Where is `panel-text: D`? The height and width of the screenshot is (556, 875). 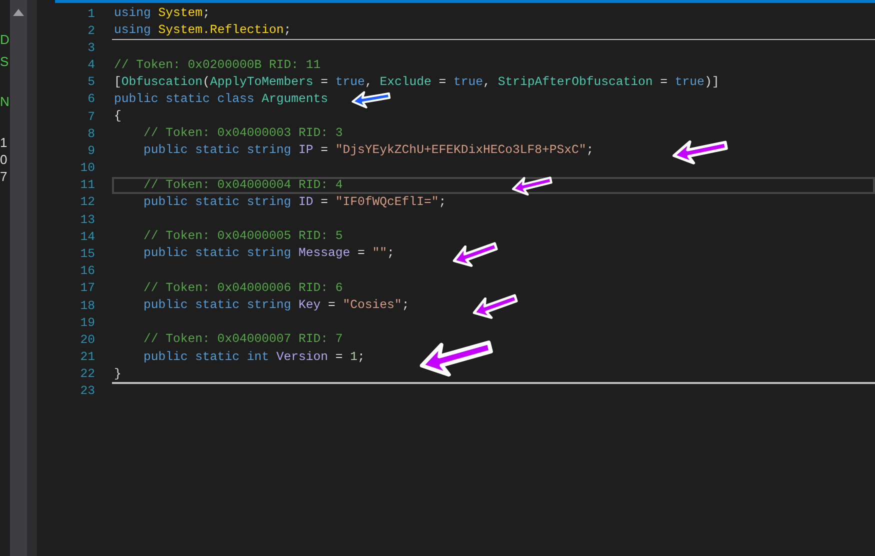
panel-text: D is located at coordinates (5, 40).